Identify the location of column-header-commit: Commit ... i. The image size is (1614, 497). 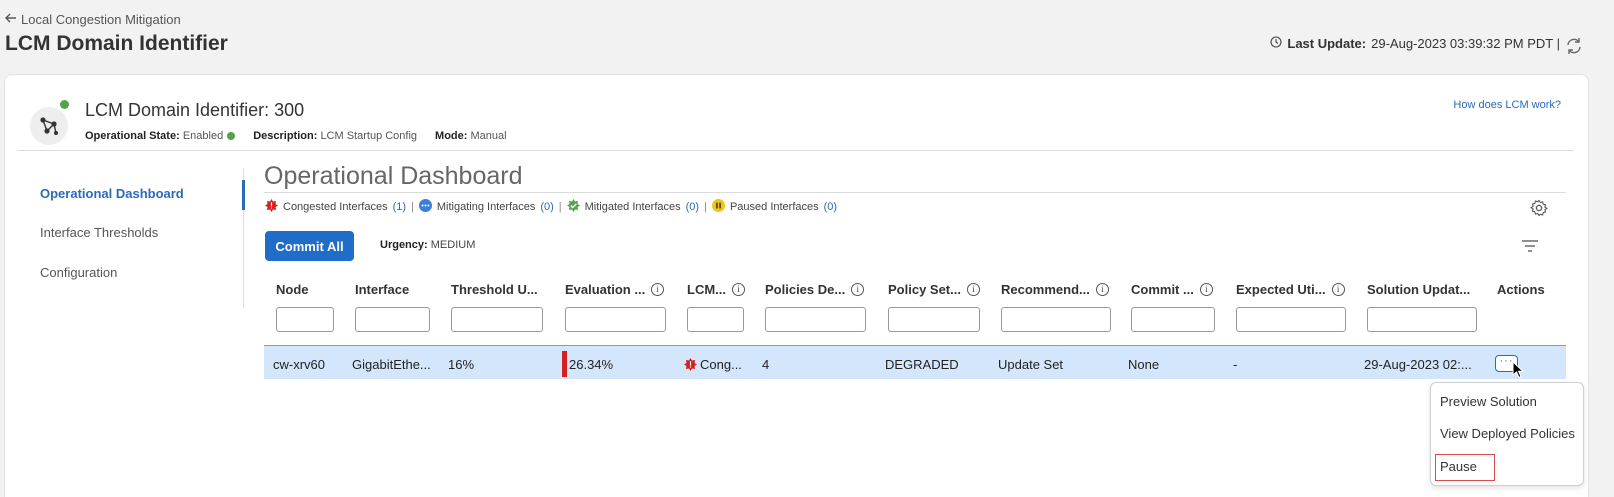
(1172, 289).